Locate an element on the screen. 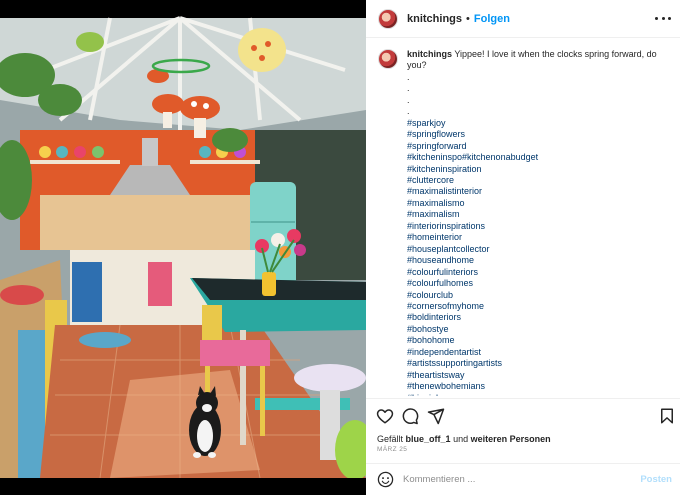  hashtag-link: #maximalism is located at coordinates (538, 214).